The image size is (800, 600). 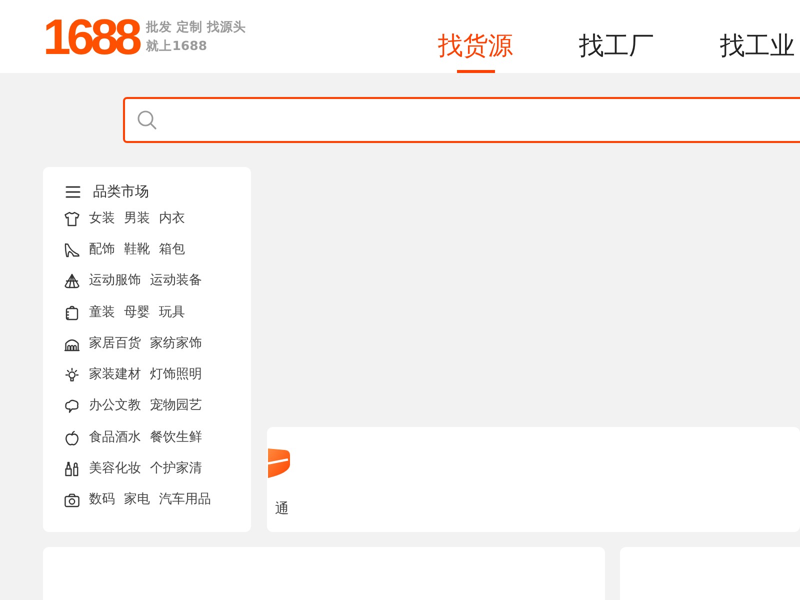 What do you see at coordinates (172, 313) in the screenshot?
I see `category-link: 玩具` at bounding box center [172, 313].